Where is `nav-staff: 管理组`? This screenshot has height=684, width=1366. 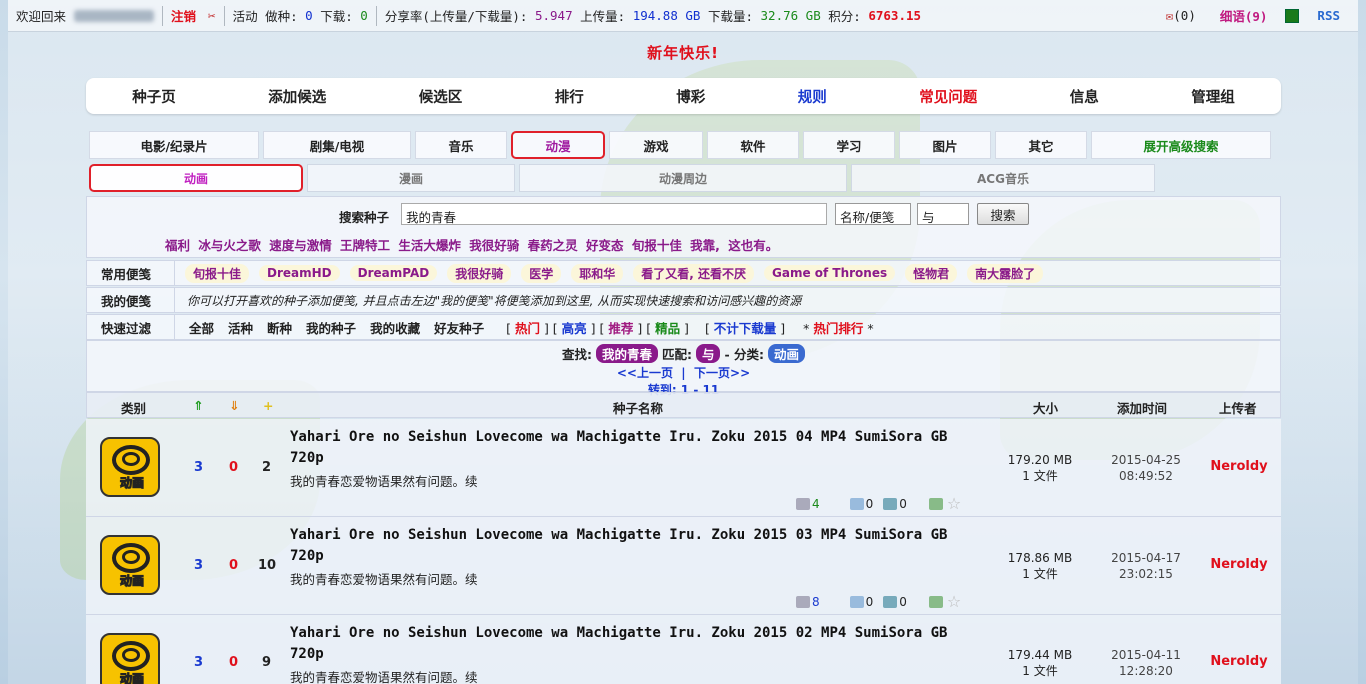
nav-staff: 管理组 is located at coordinates (1213, 96).